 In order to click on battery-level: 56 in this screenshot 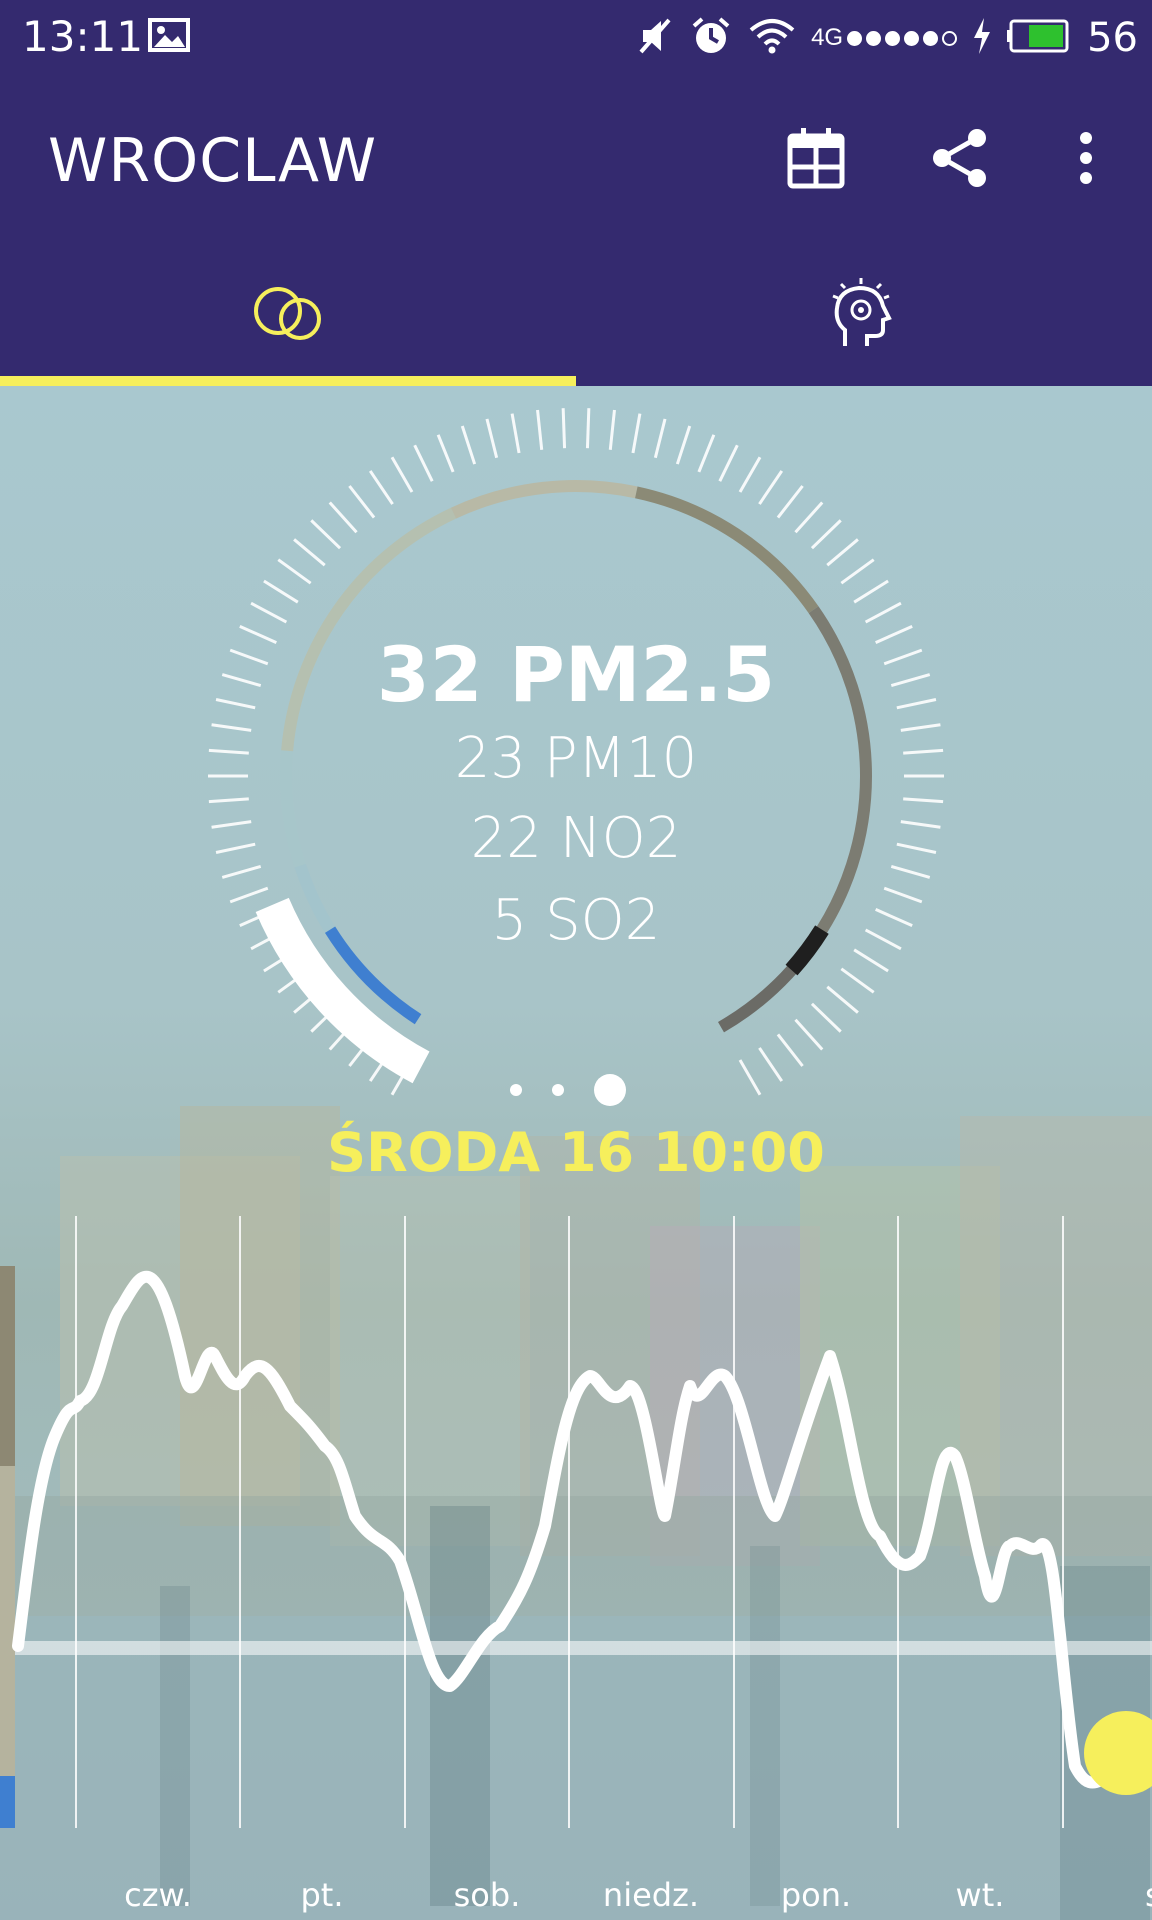, I will do `click(1112, 38)`.